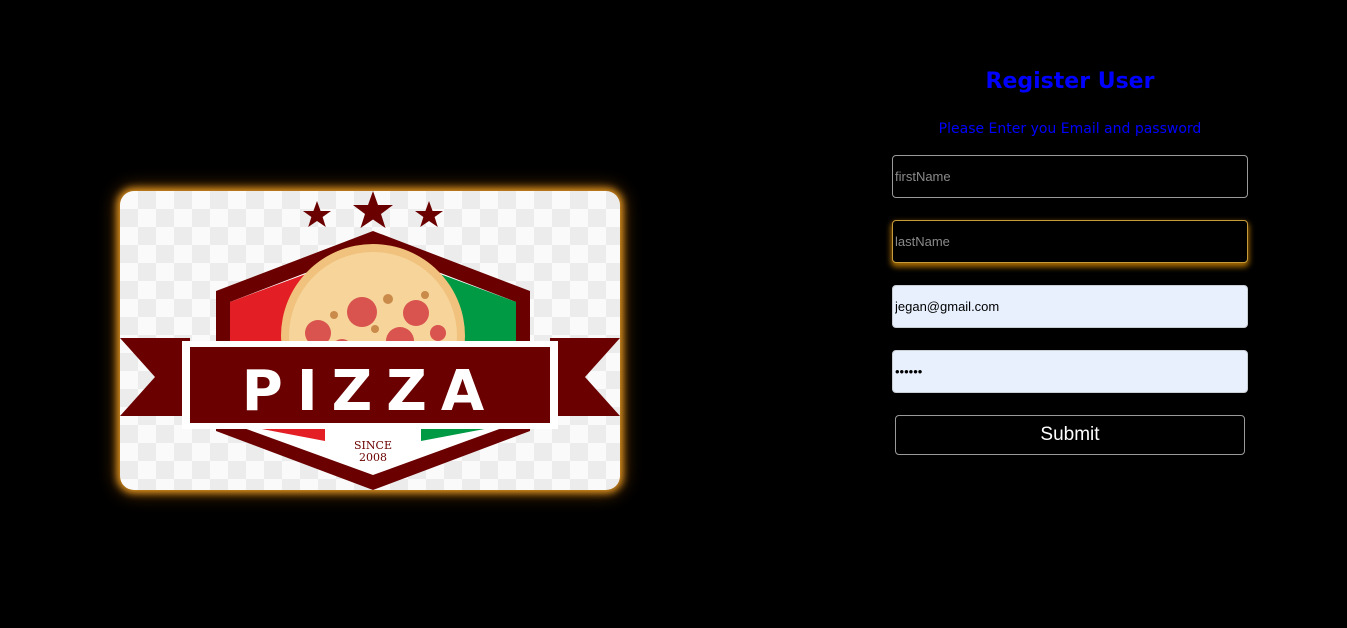 This screenshot has width=1347, height=628. What do you see at coordinates (1070, 81) in the screenshot?
I see `form-title: Register User` at bounding box center [1070, 81].